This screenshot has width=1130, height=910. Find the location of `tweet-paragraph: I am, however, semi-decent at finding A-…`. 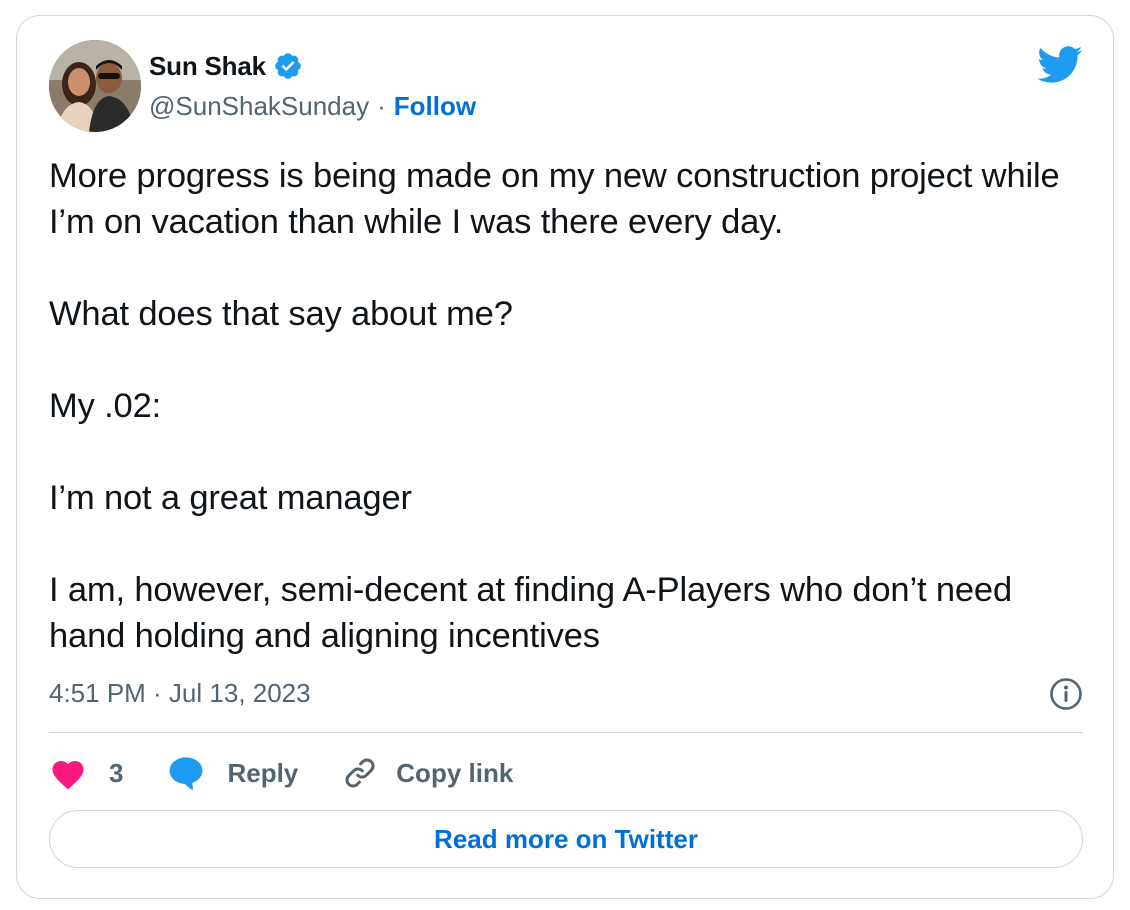

tweet-paragraph: I am, however, semi-decent at finding A-… is located at coordinates (530, 613).